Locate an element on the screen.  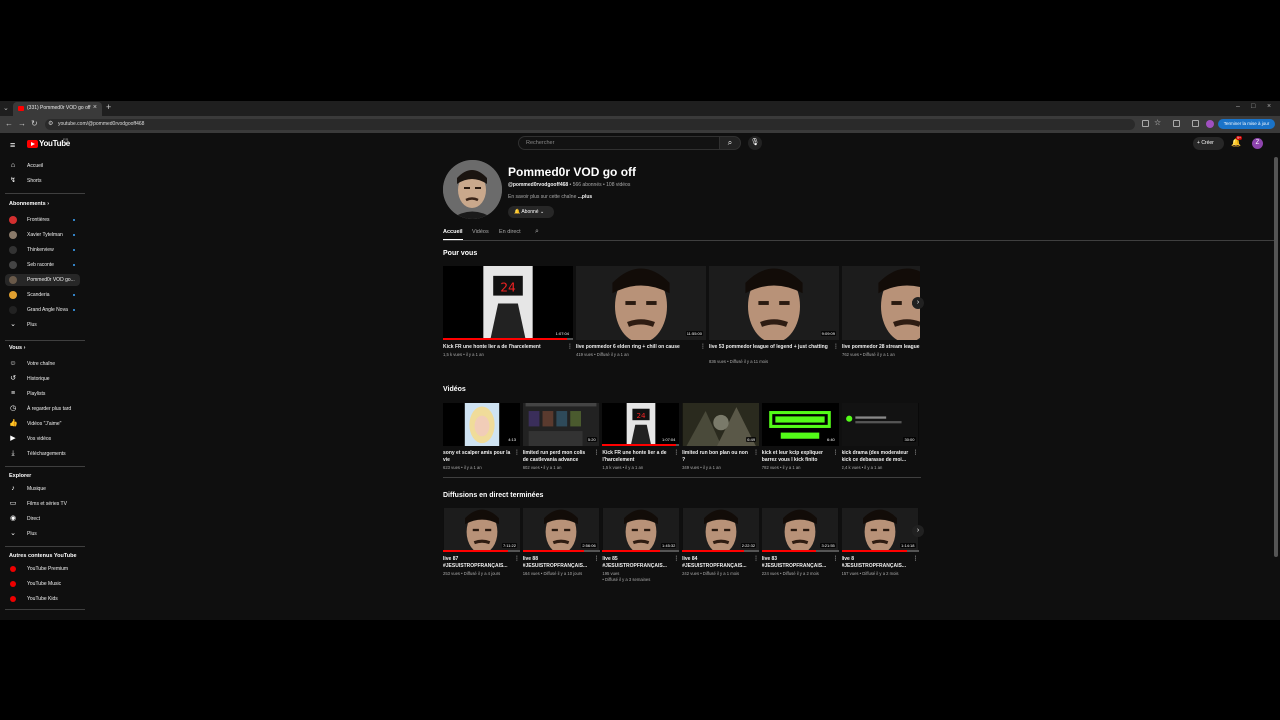
sidebar-item: ↺ Historique is located at coordinates (42, 379).